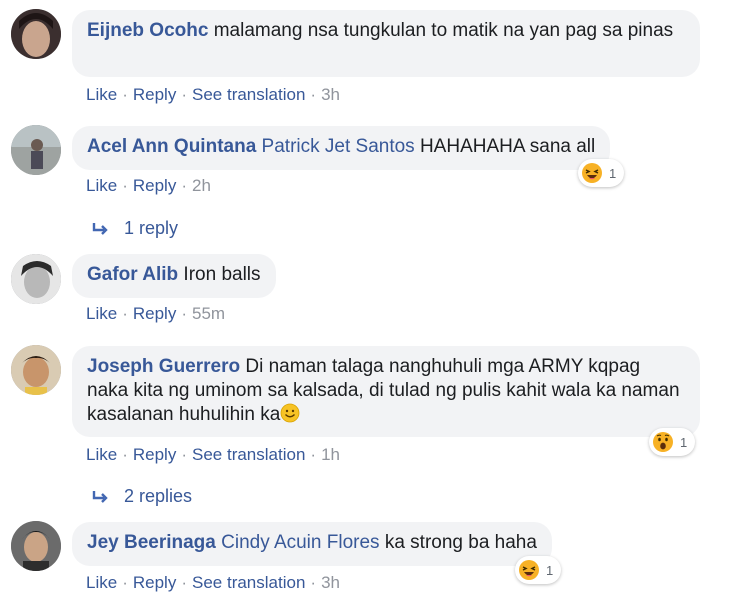  I want to click on comment-actions: Like · Reply · See translation · 1h, so click(213, 454).